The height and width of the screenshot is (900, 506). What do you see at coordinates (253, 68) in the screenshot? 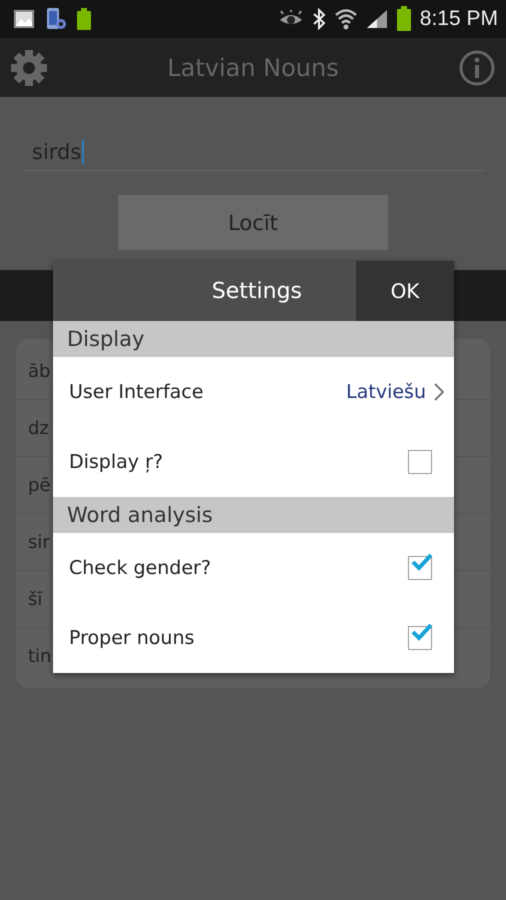
I see `app-title: Latvian Nouns` at bounding box center [253, 68].